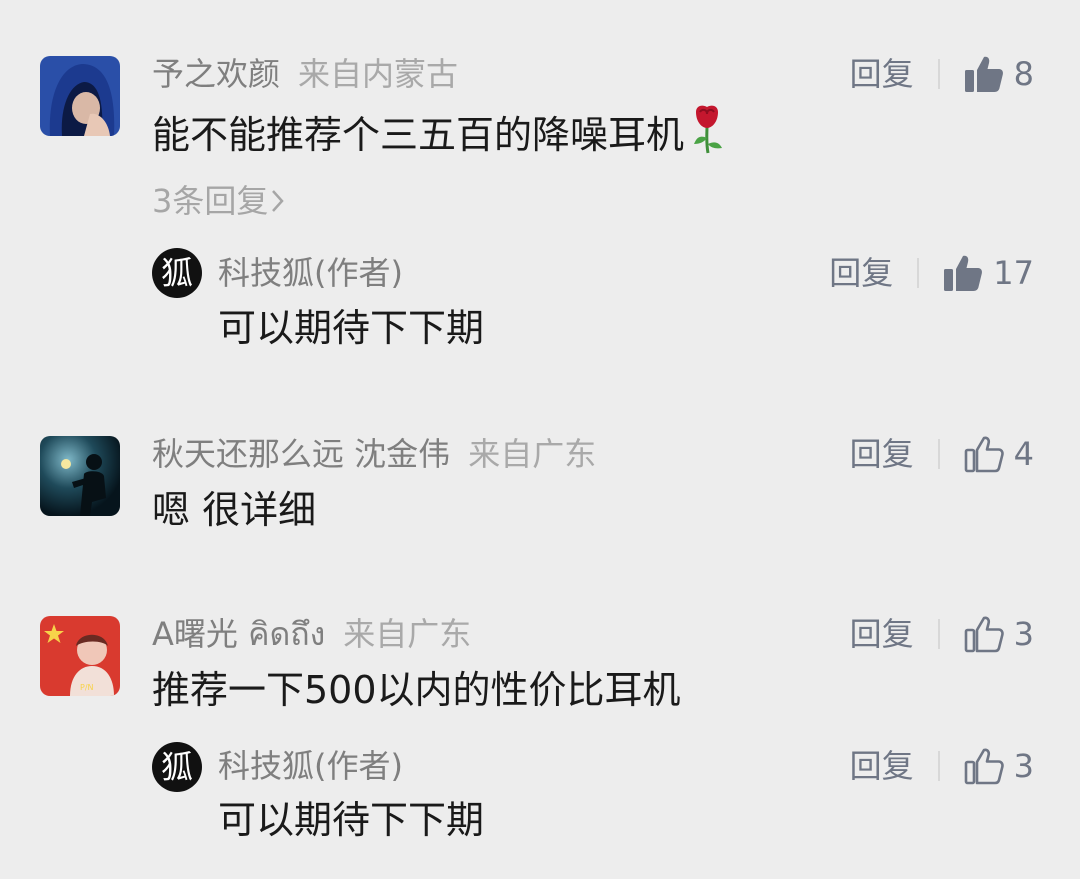  I want to click on comment-user-line: A曙光 คิดถึง 来自广东, so click(311, 634).